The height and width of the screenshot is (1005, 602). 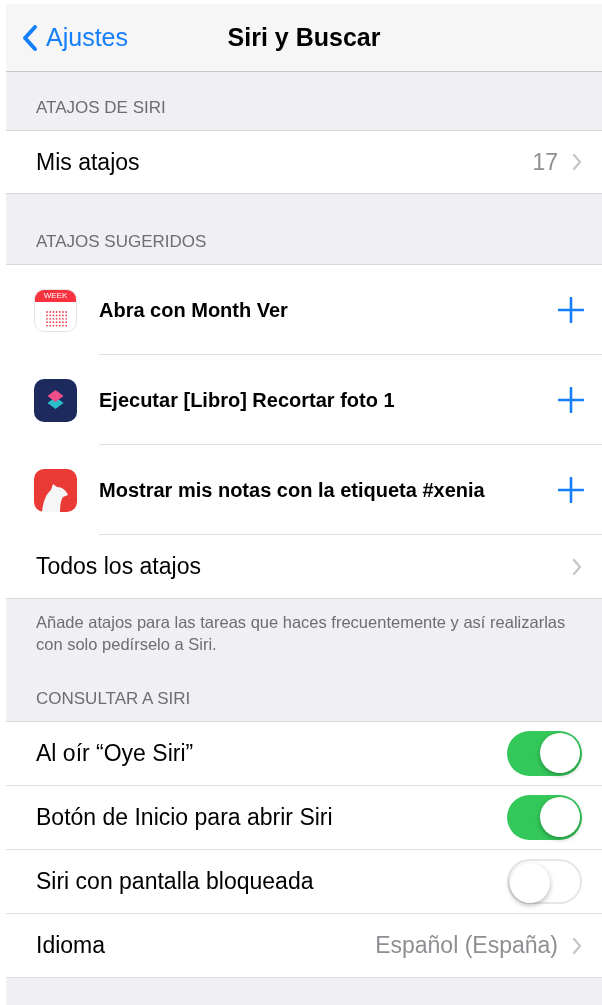 What do you see at coordinates (113, 698) in the screenshot?
I see `section-header: CONSULTAR A SIRI` at bounding box center [113, 698].